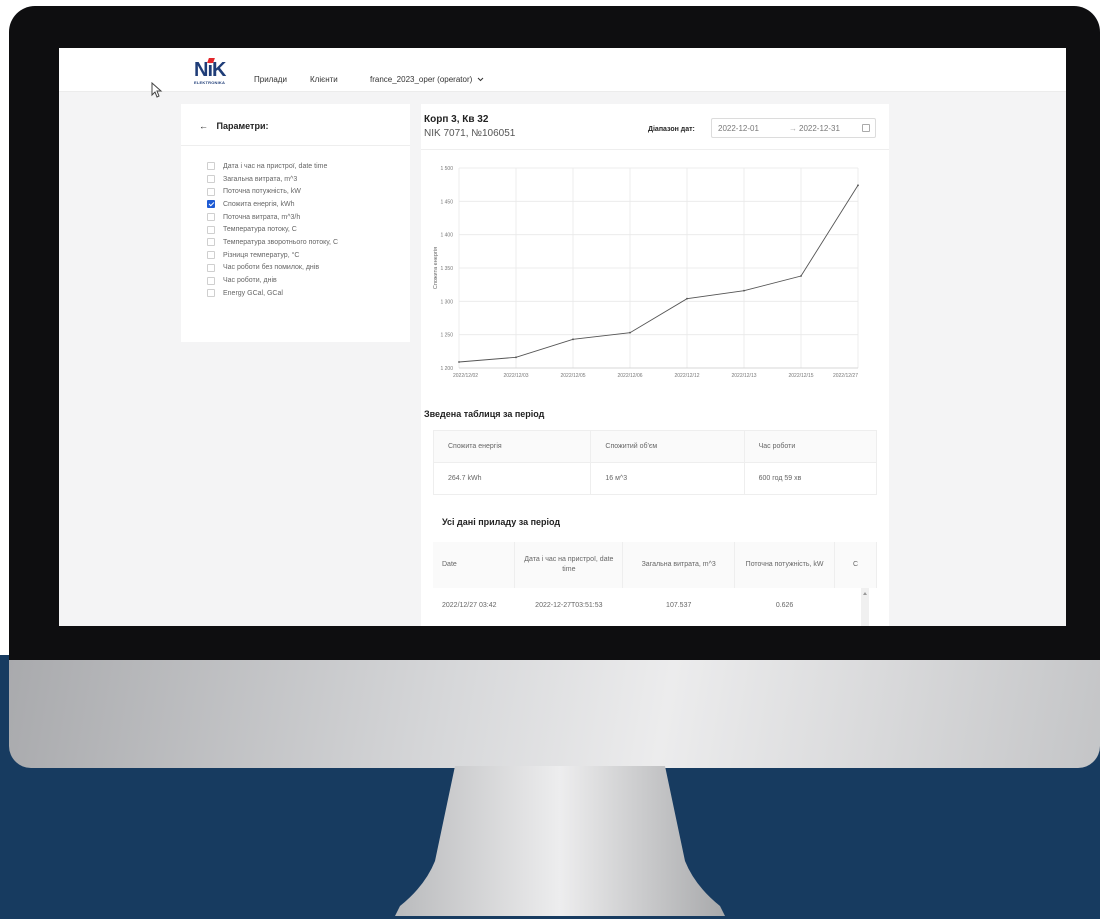 This screenshot has width=1100, height=919. I want to click on logo-subtext: ELEKTRONIKA, so click(210, 82).